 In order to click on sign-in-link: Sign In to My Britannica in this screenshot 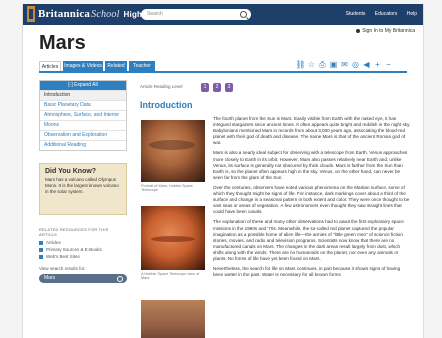, I will do `click(385, 31)`.